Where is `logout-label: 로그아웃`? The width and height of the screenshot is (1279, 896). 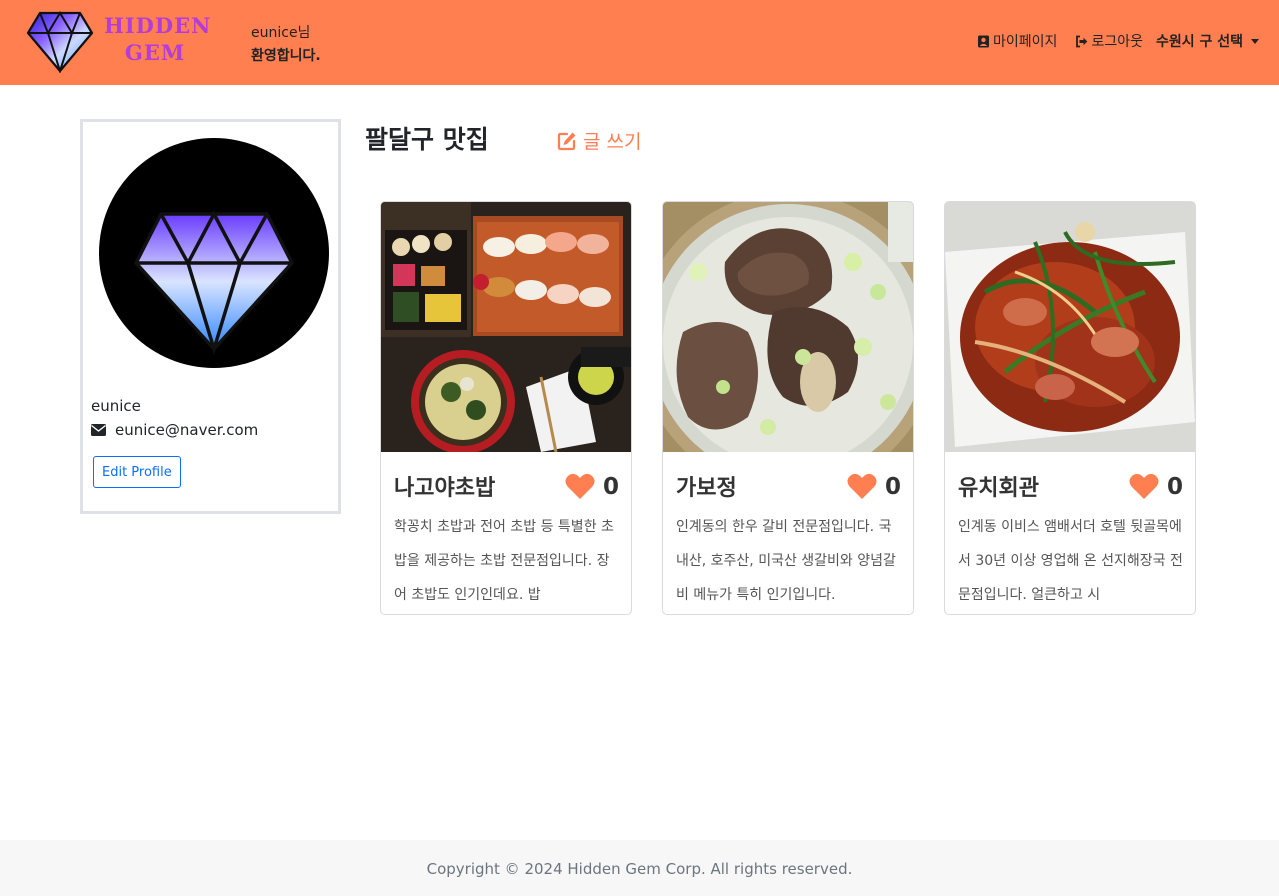 logout-label: 로그아웃 is located at coordinates (1117, 42).